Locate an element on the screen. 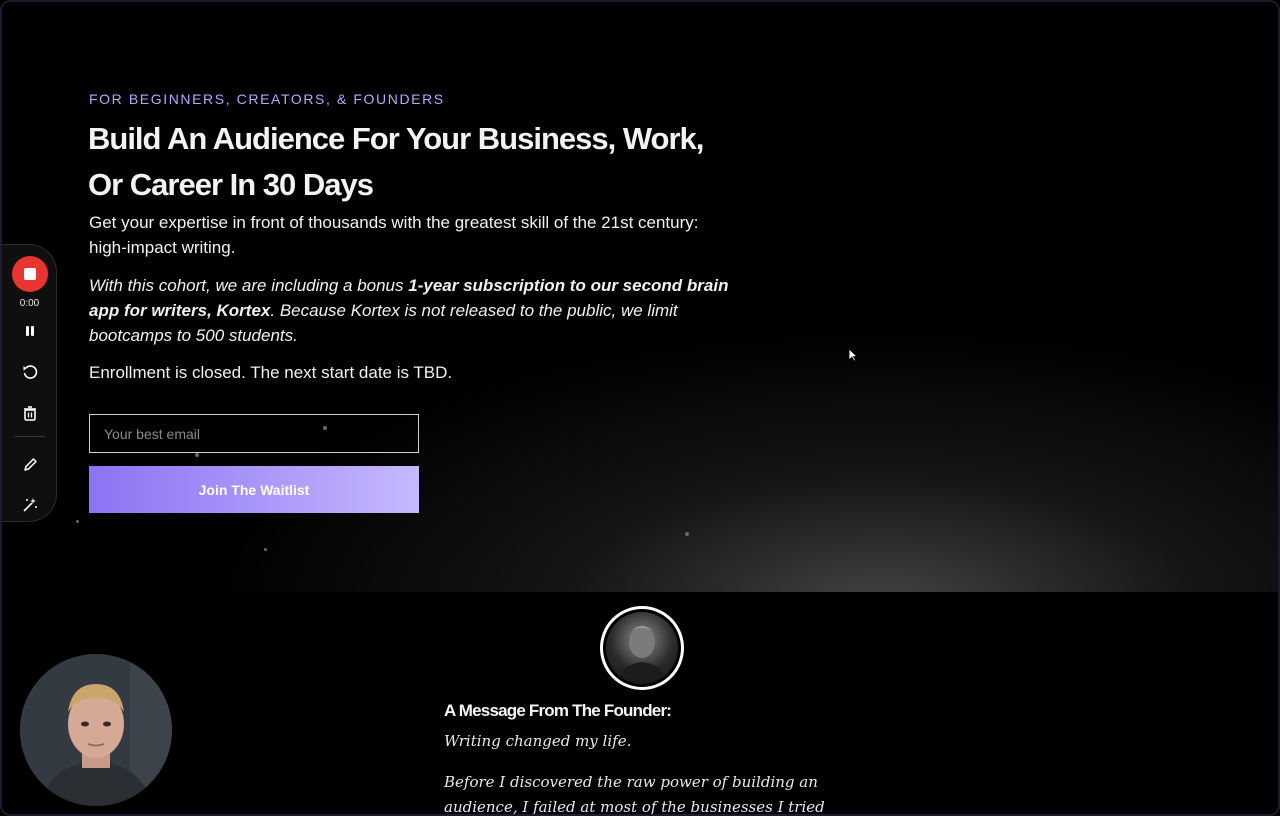  restart-button is located at coordinates (30, 372).